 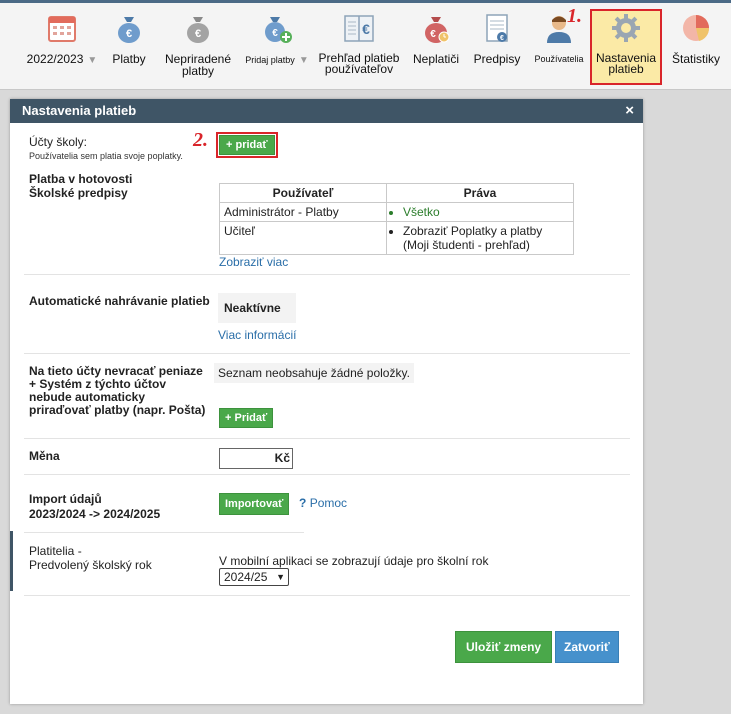 What do you see at coordinates (11, 561) in the screenshot?
I see `dialog-side-indicator` at bounding box center [11, 561].